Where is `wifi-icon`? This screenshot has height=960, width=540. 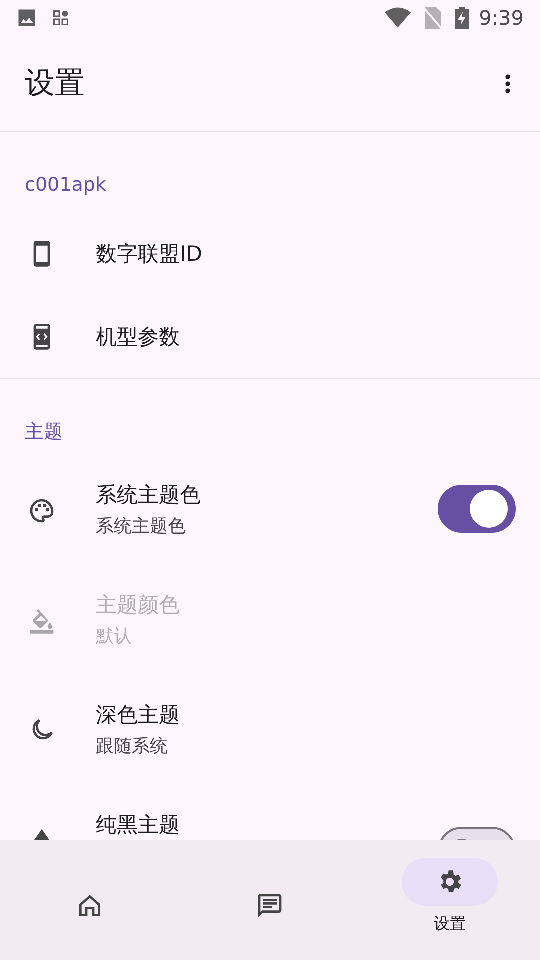
wifi-icon is located at coordinates (398, 18).